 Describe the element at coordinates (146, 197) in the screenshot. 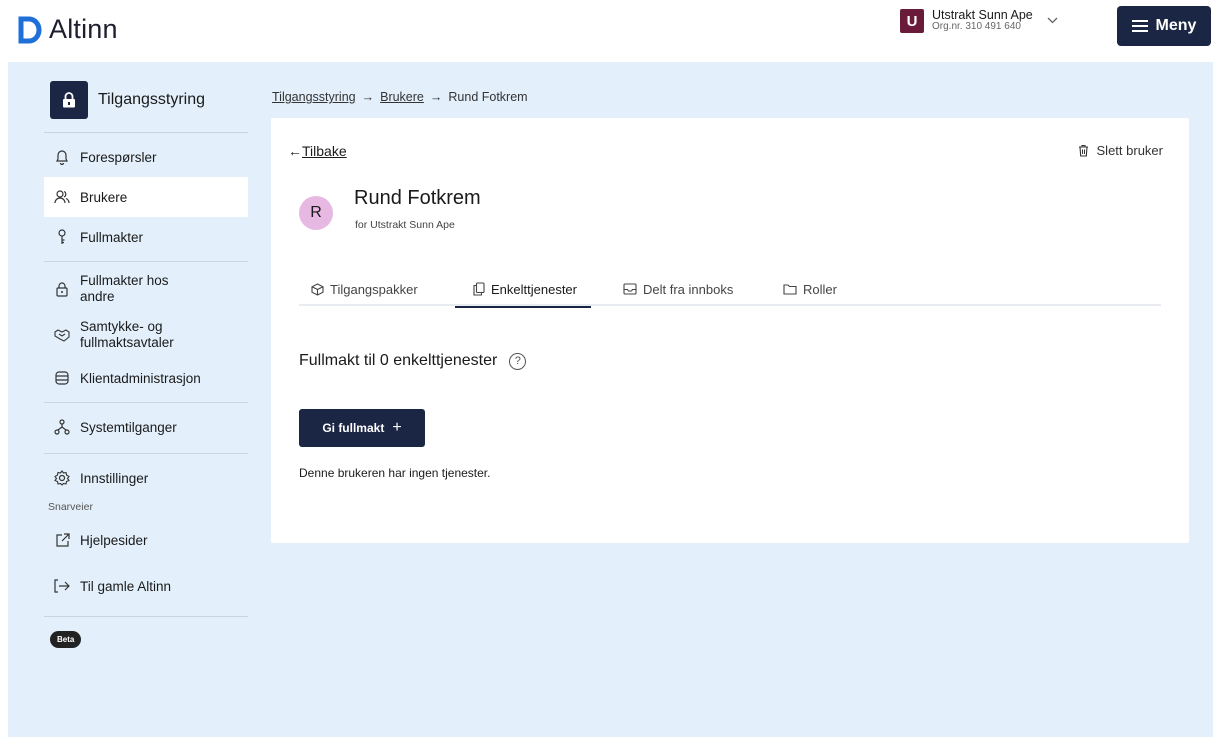

I see `sidebar-item-brukere: Brukere` at that location.